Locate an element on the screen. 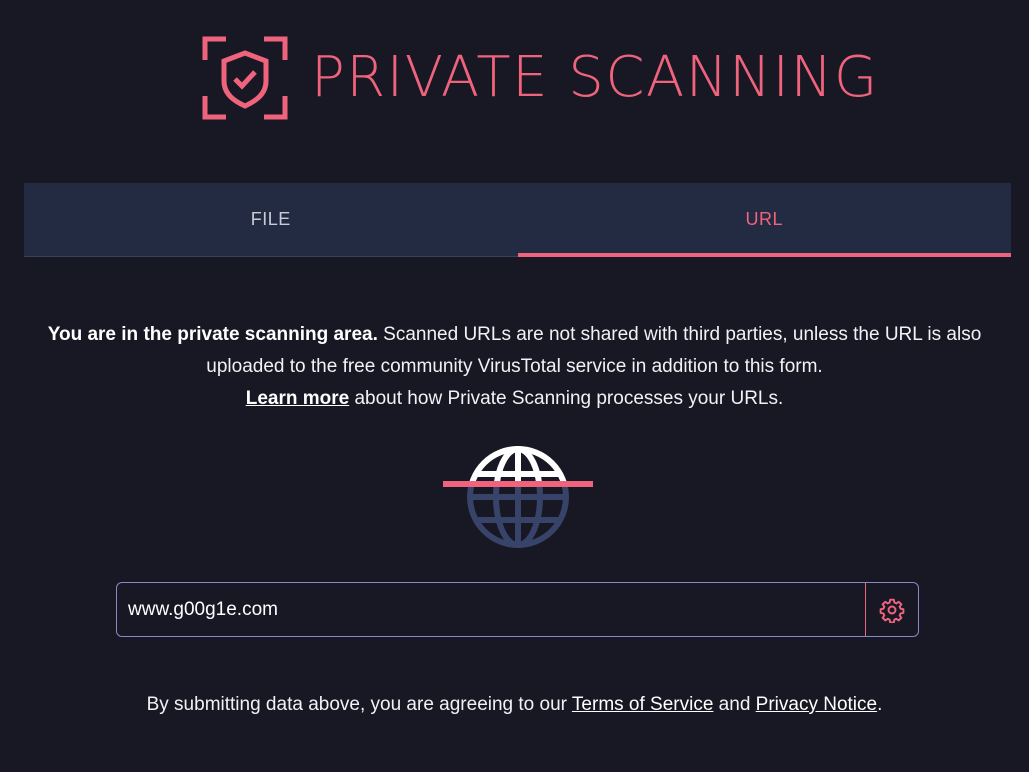 This screenshot has height=772, width=1029. tab-url: URL is located at coordinates (764, 220).